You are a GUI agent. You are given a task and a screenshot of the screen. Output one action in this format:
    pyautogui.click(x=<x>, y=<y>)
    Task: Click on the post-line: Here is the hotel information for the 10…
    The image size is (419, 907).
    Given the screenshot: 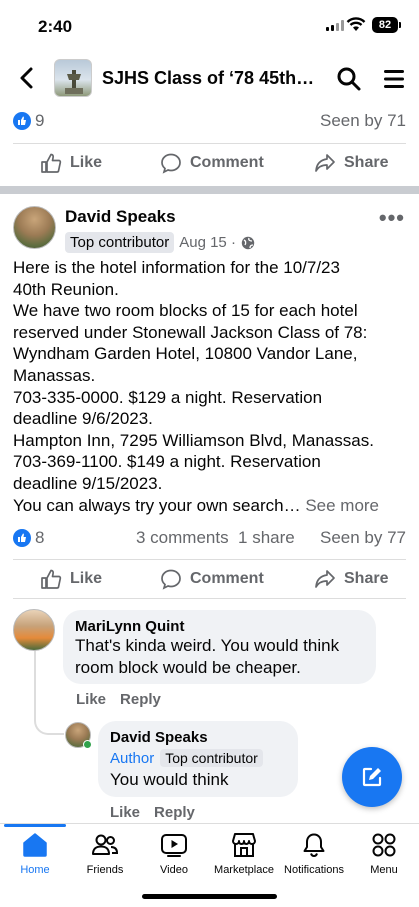 What is the action you would take?
    pyautogui.click(x=176, y=267)
    